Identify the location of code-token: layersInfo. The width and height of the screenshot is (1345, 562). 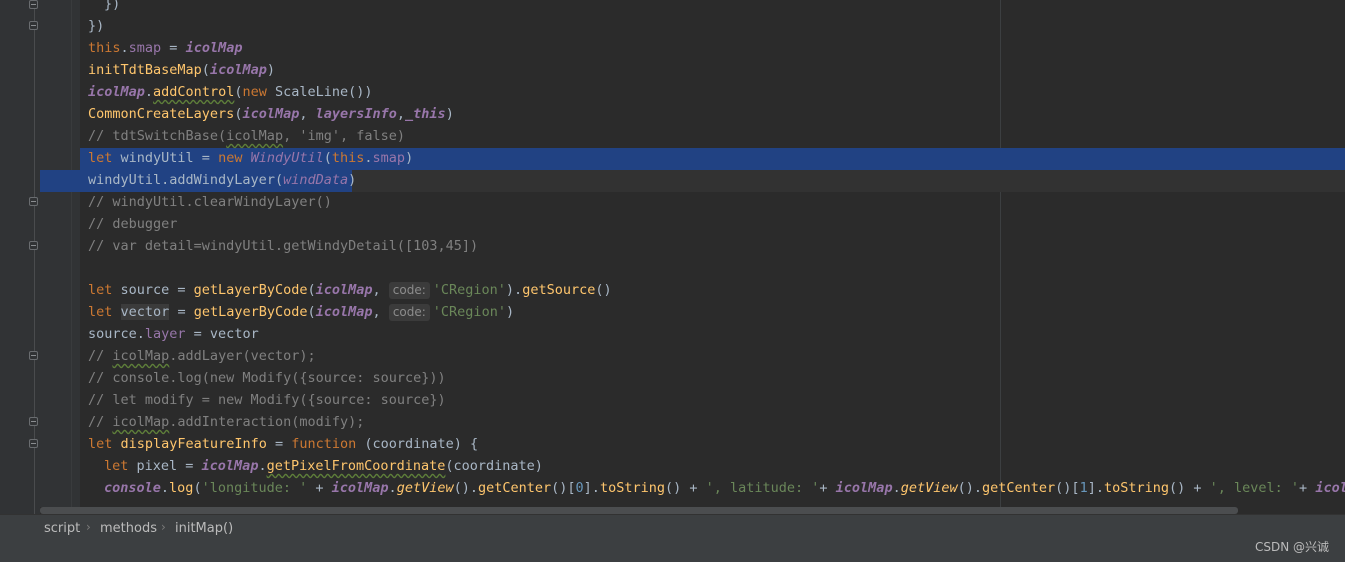
(356, 114).